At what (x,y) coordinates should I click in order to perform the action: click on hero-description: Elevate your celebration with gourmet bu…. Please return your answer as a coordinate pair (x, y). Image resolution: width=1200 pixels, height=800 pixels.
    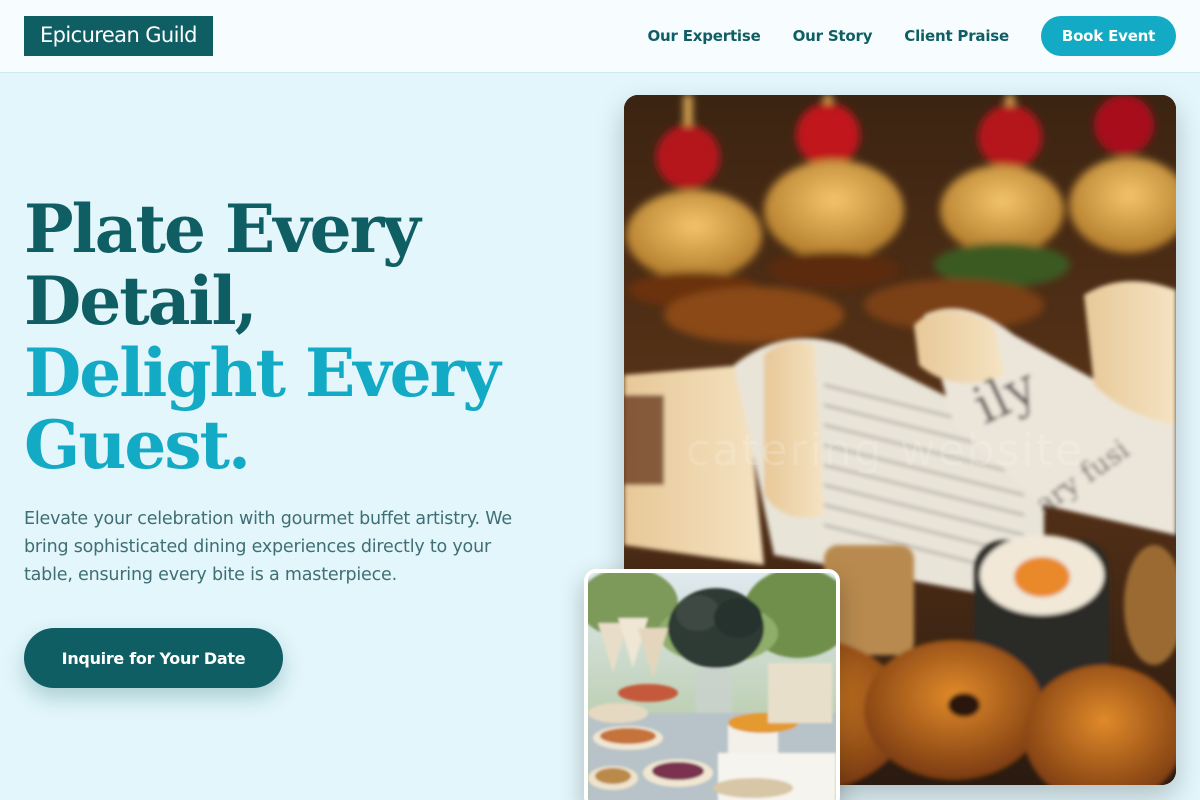
    Looking at the image, I should click on (268, 547).